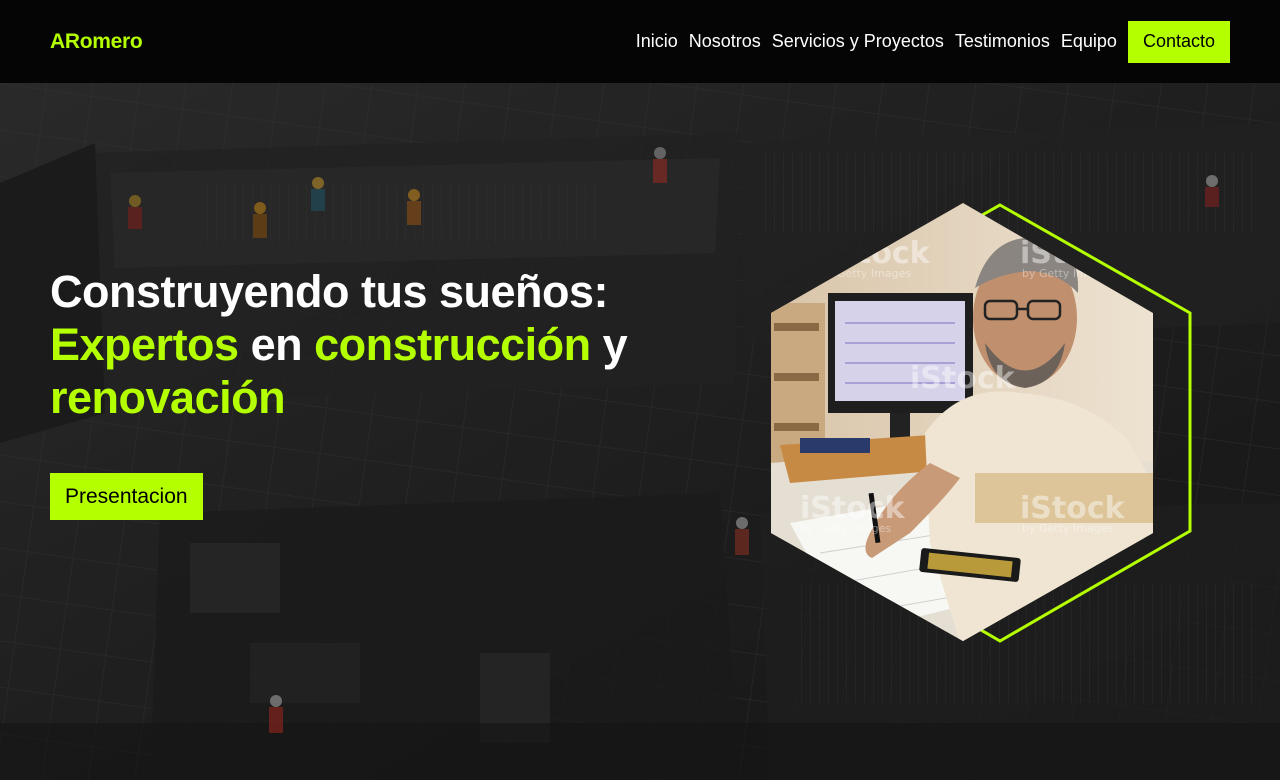 The width and height of the screenshot is (1280, 780). Describe the element at coordinates (1067, 273) in the screenshot. I see `watermark-sub-2: by Getty Images` at that location.